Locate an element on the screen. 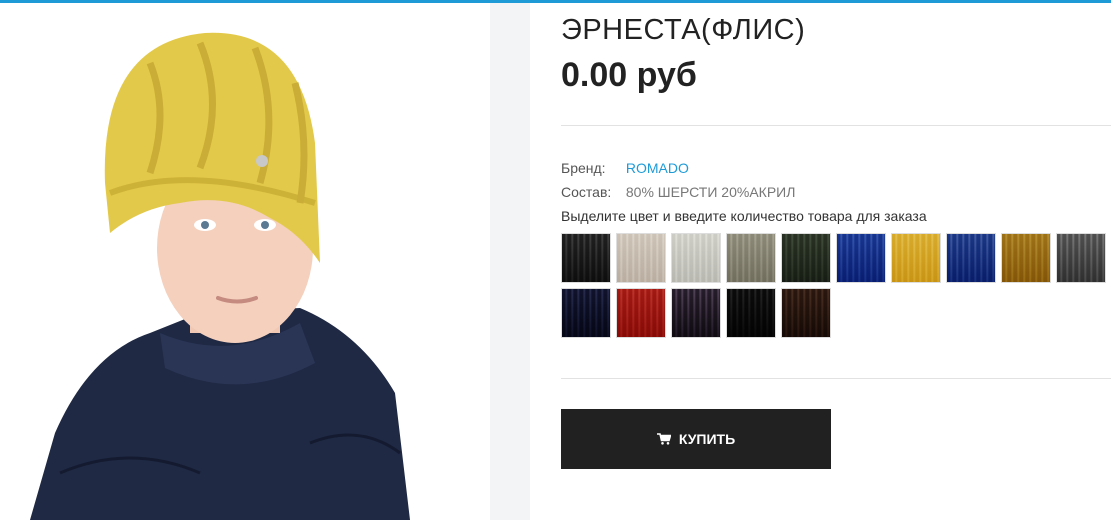 The image size is (1111, 520). brand-link: ROMADO is located at coordinates (657, 168).